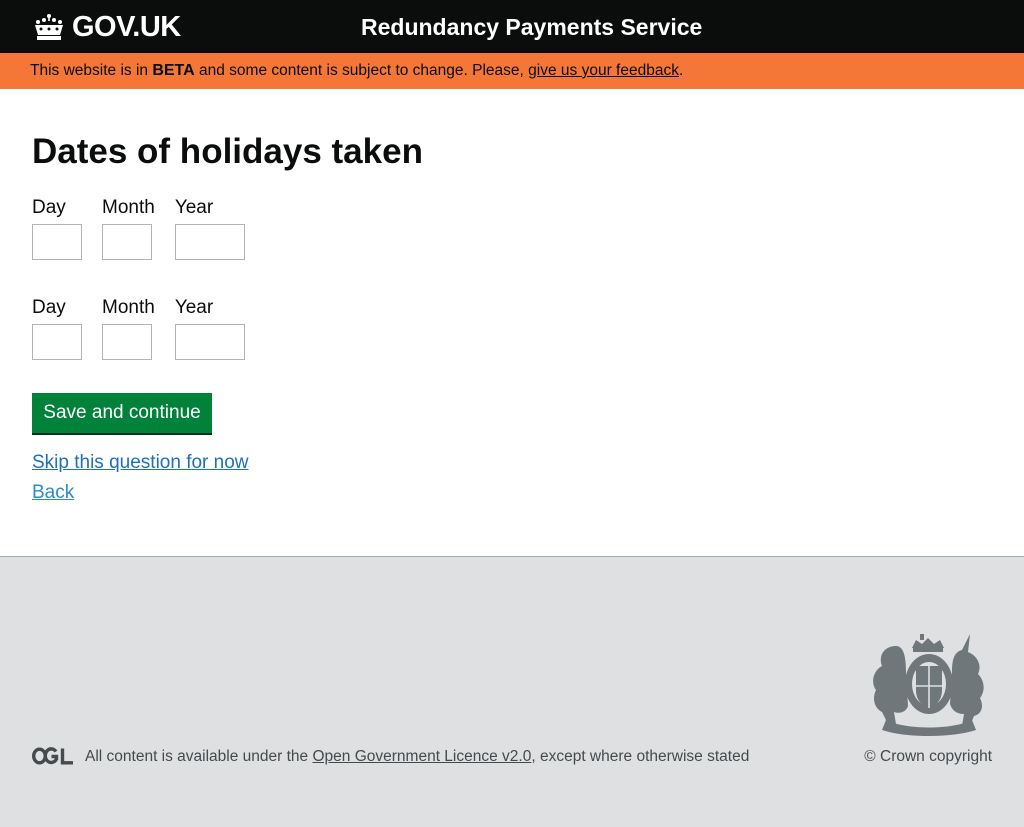  What do you see at coordinates (49, 27) in the screenshot?
I see `crown-icon` at bounding box center [49, 27].